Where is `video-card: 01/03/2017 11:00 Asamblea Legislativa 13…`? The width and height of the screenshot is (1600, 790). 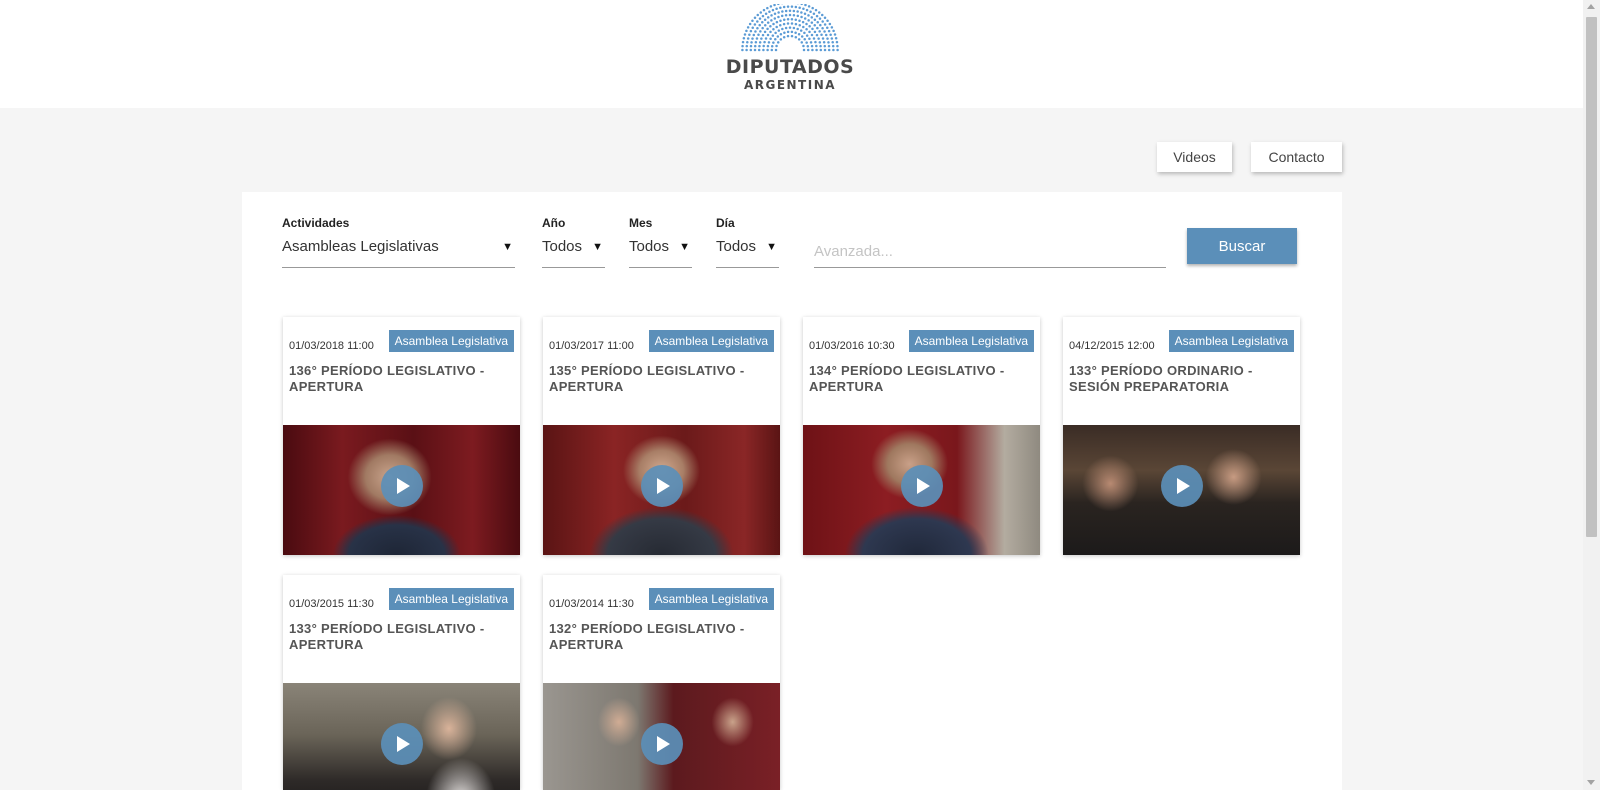
video-card: 01/03/2017 11:00 Asamblea Legislativa 13… is located at coordinates (661, 436).